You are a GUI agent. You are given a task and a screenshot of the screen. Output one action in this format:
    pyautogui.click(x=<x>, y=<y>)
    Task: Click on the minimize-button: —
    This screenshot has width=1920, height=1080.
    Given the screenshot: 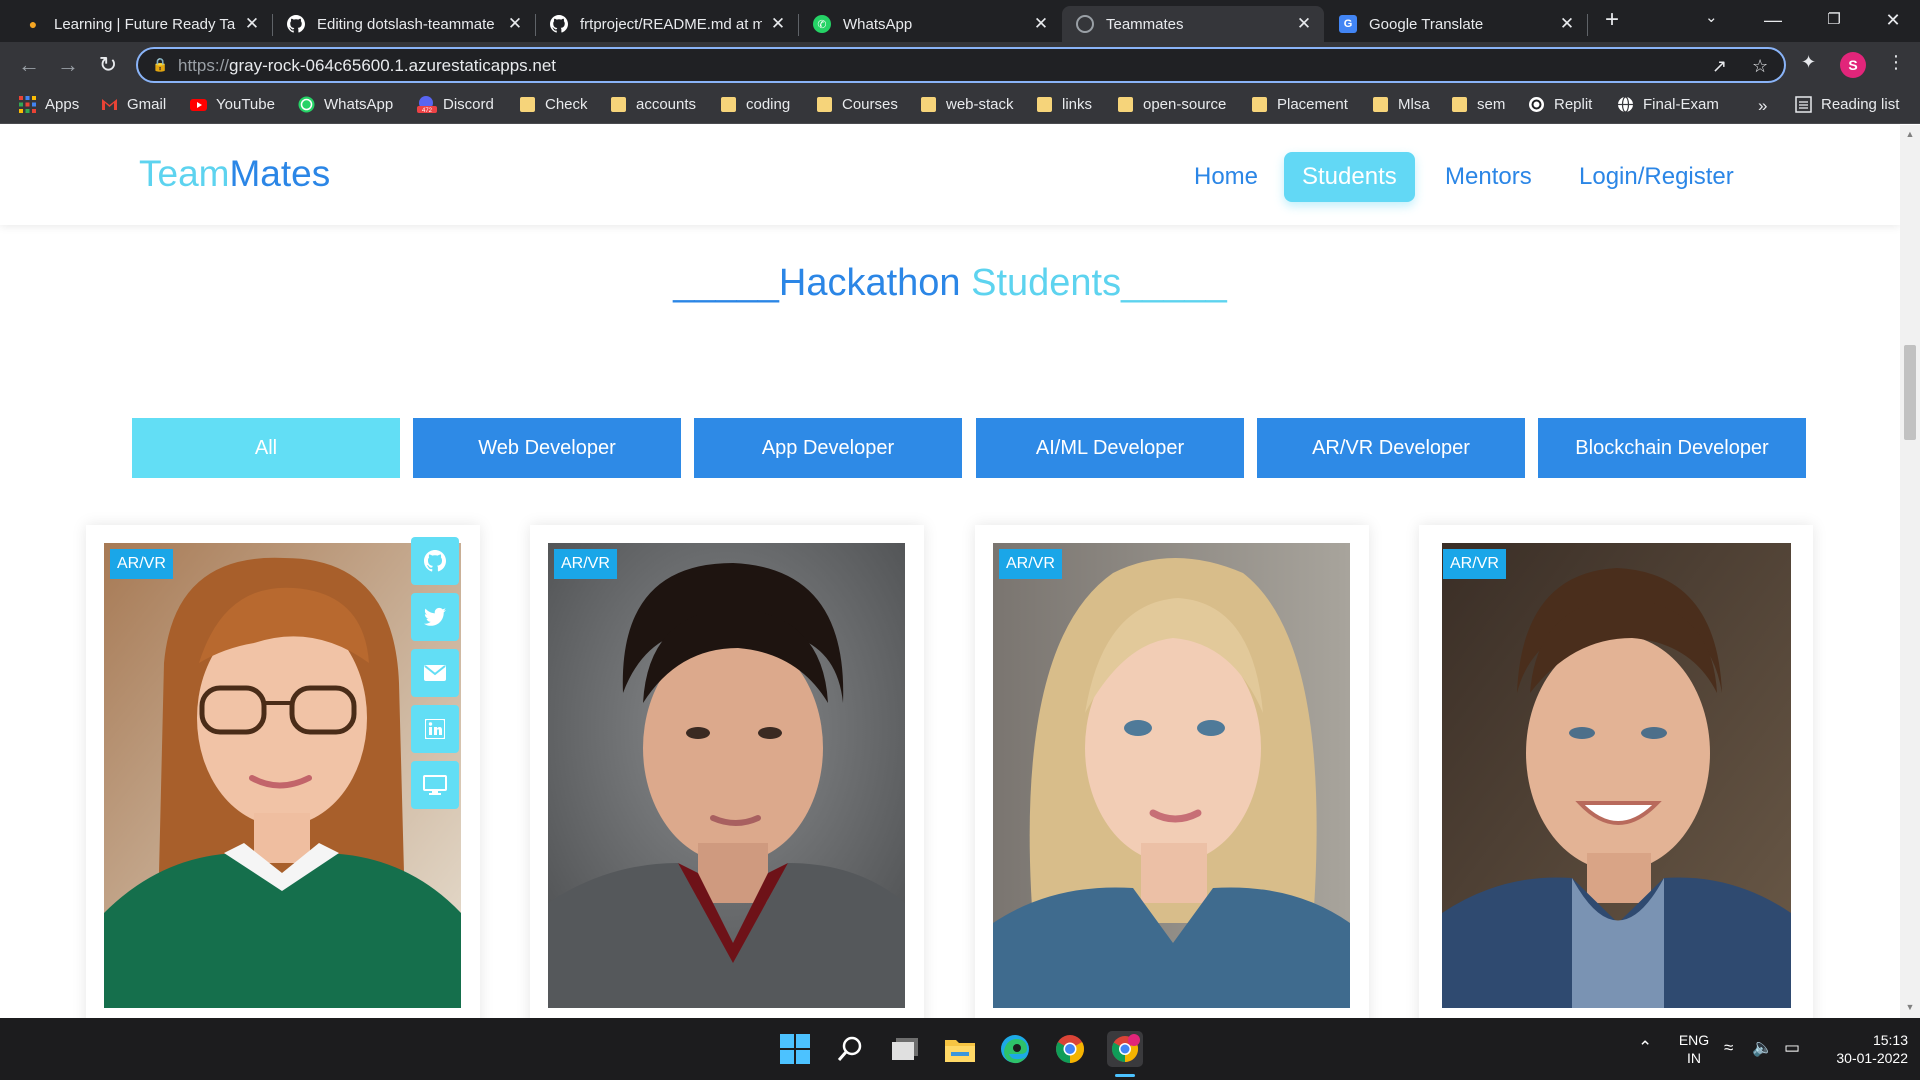 What is the action you would take?
    pyautogui.click(x=1773, y=20)
    